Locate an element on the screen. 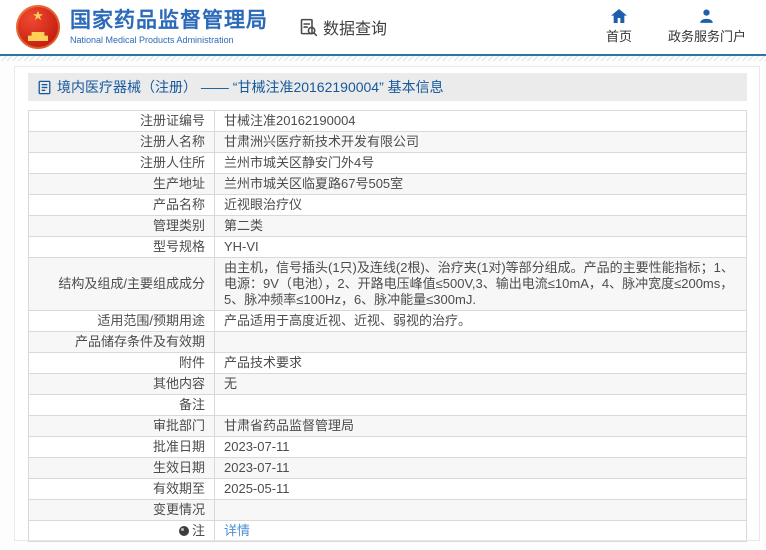  row-label: 型号规格 is located at coordinates (121, 247).